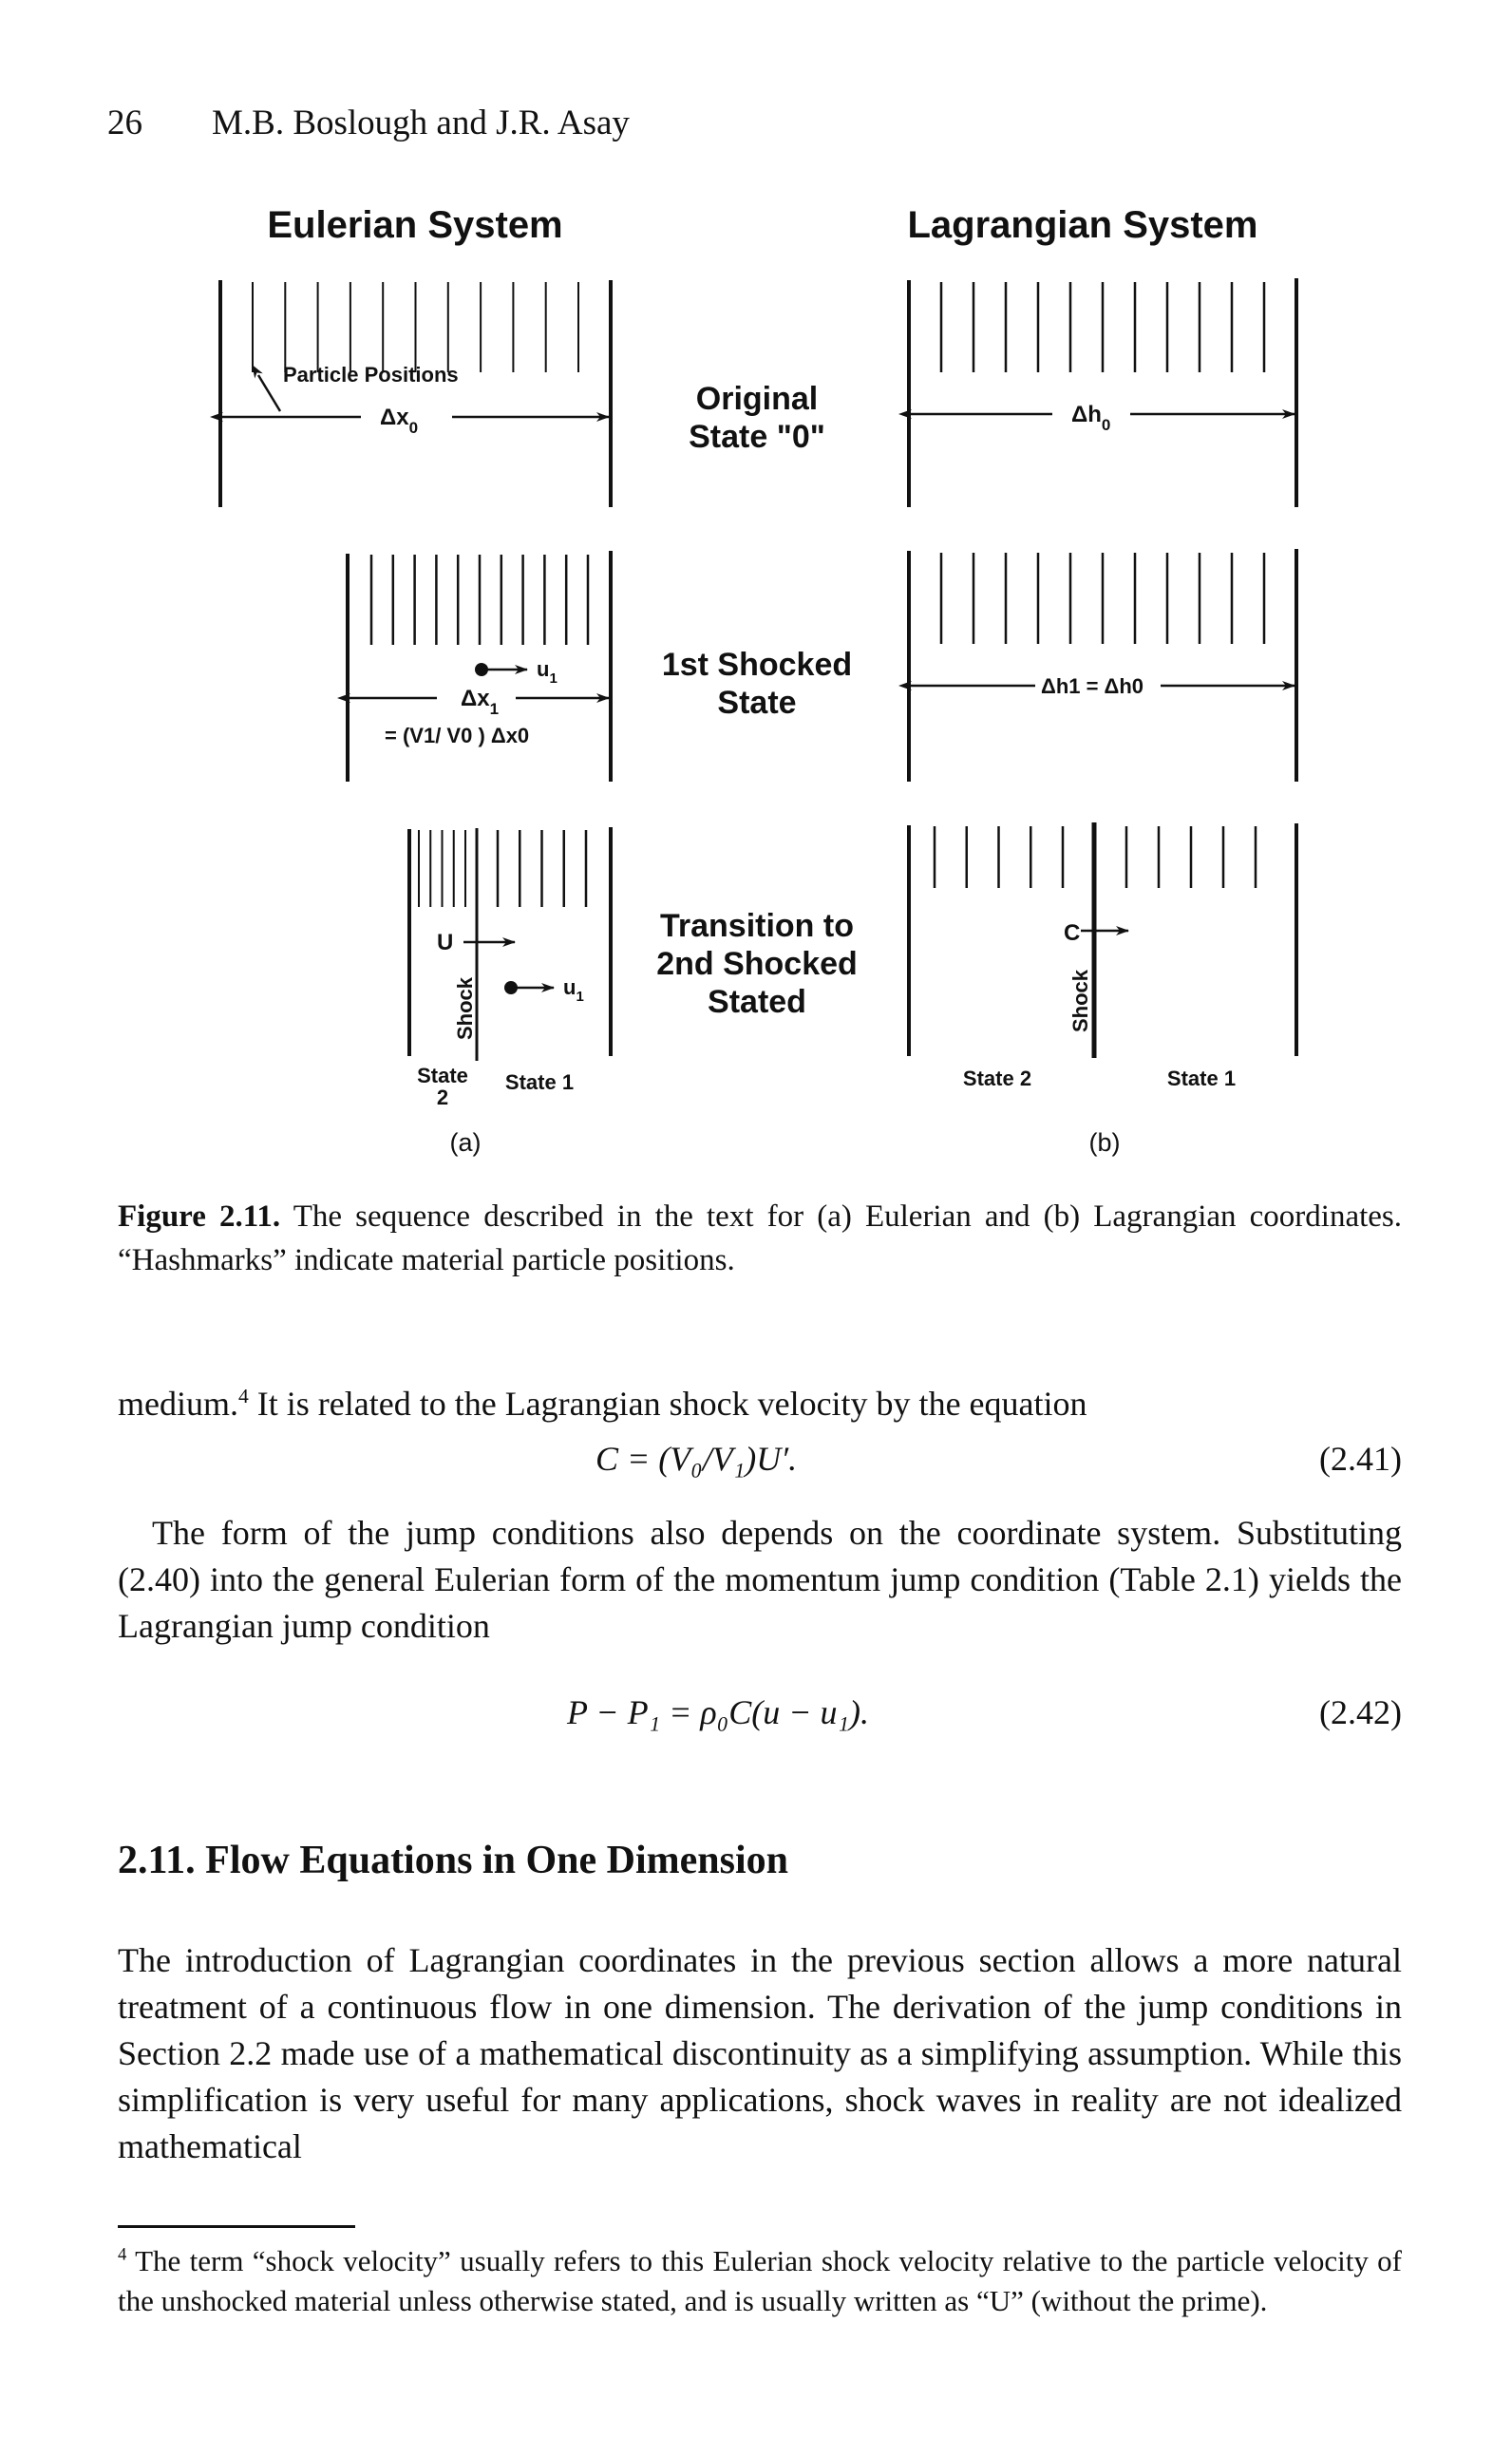 The height and width of the screenshot is (2455, 1512). Describe the element at coordinates (1361, 1712) in the screenshot. I see `equation-number-2-42: (2.42)` at that location.